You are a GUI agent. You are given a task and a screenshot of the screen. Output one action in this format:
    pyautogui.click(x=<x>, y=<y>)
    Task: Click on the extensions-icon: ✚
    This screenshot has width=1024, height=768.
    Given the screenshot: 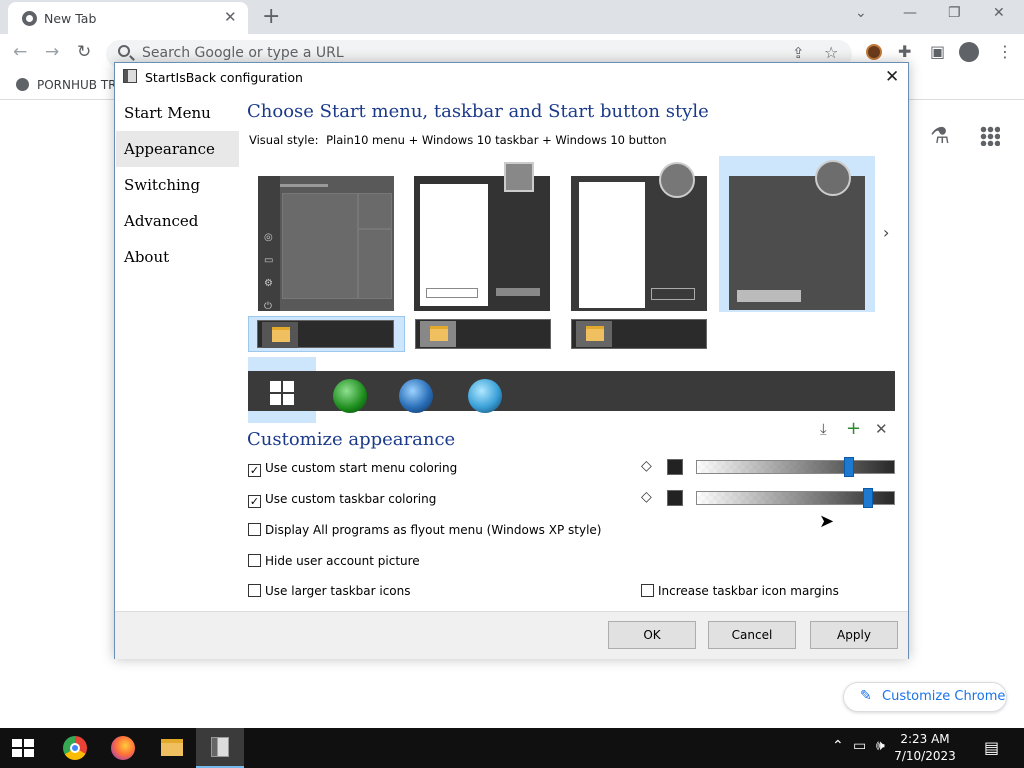 What is the action you would take?
    pyautogui.click(x=904, y=51)
    